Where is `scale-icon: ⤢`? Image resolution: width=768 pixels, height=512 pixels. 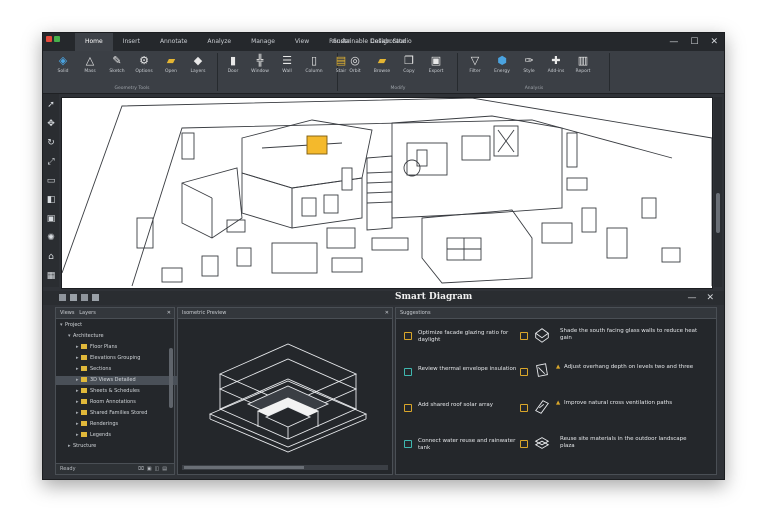 scale-icon: ⤢ is located at coordinates (51, 162).